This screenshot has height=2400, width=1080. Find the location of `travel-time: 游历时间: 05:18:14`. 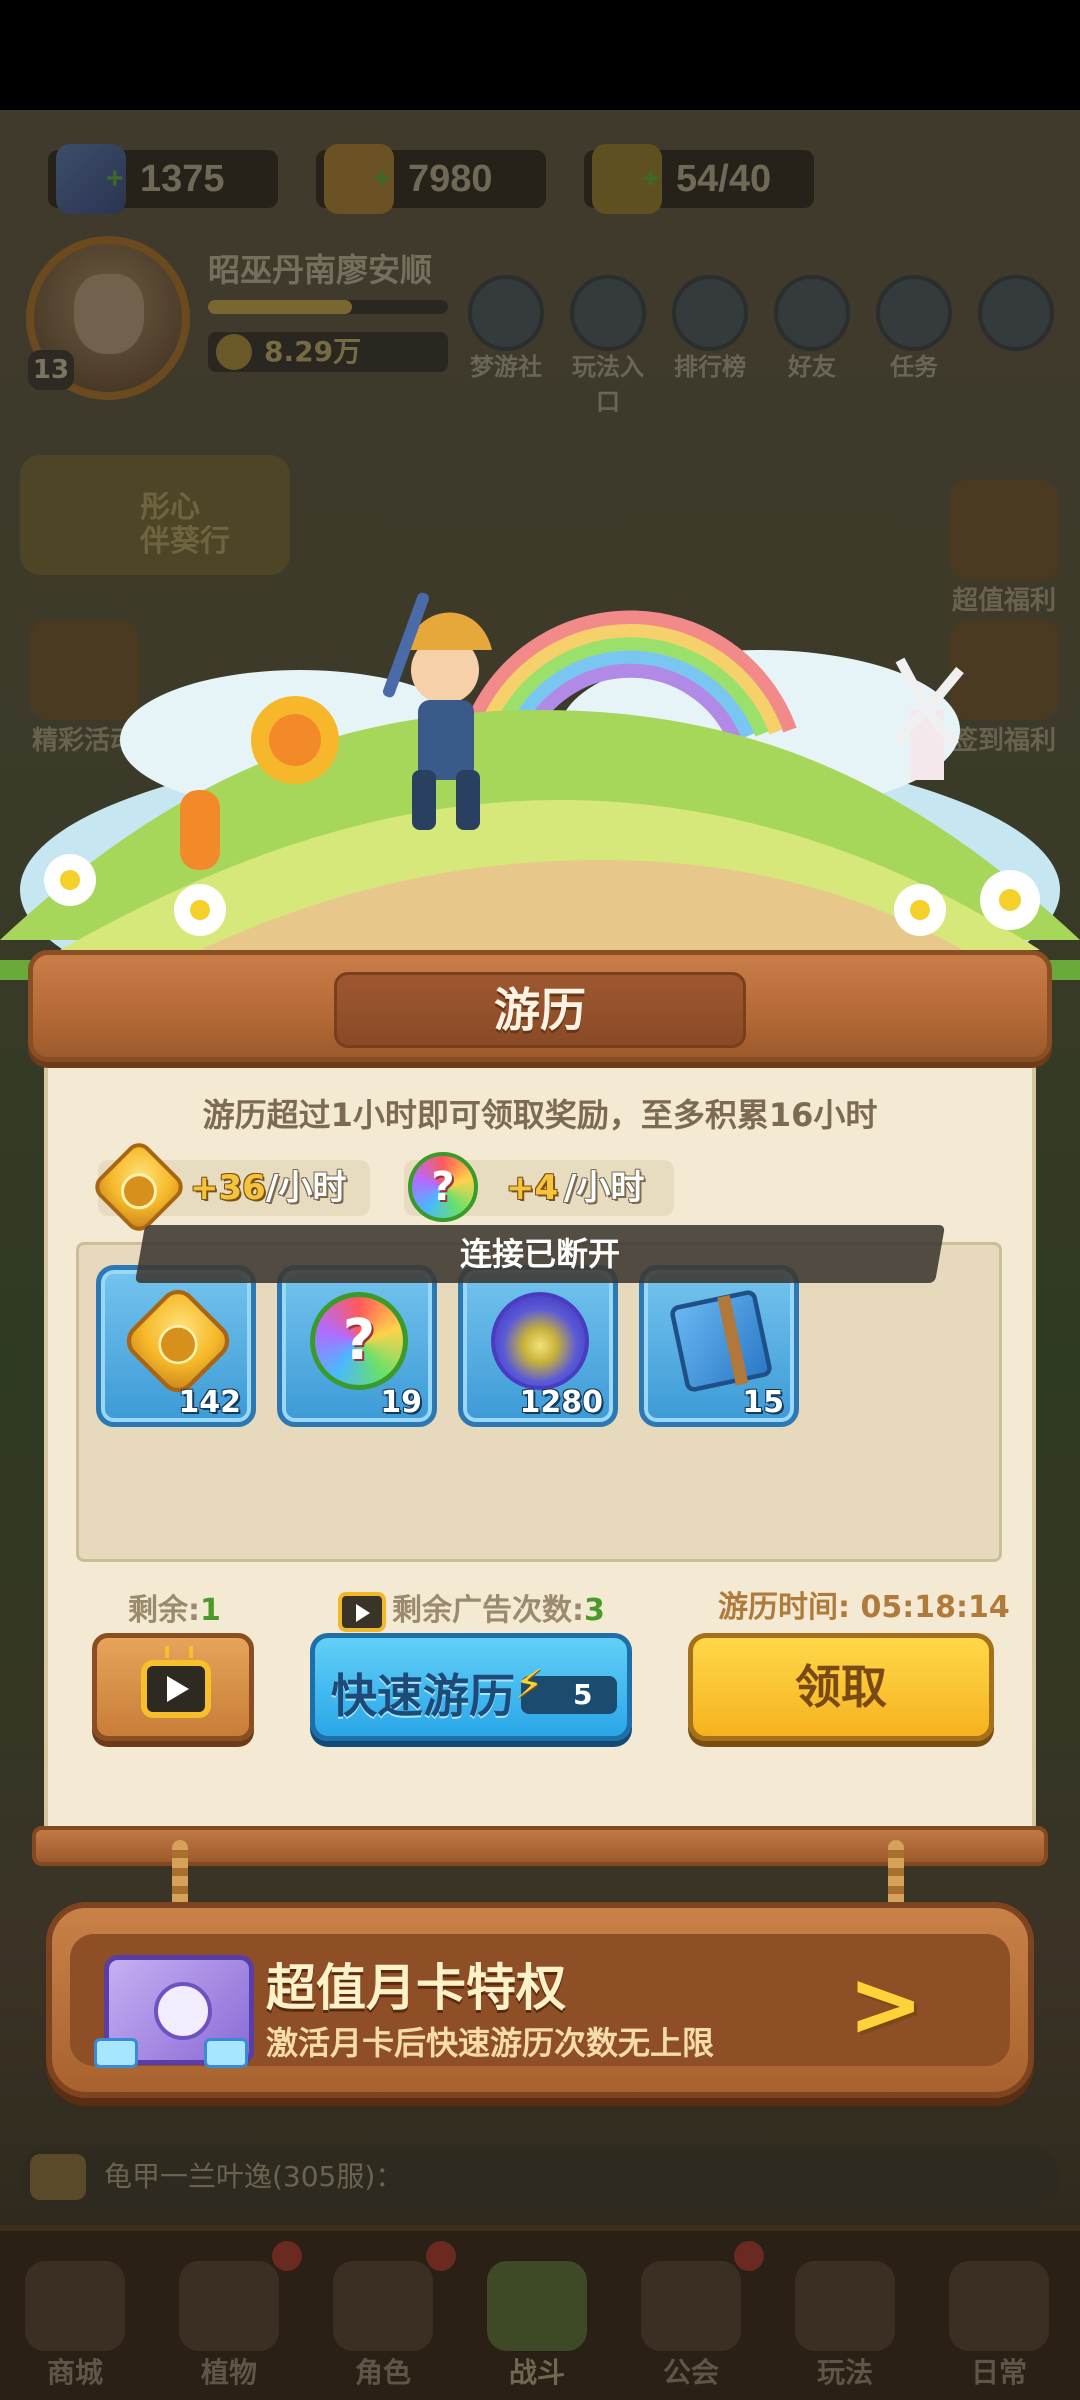

travel-time: 游历时间: 05:18:14 is located at coordinates (864, 1607).